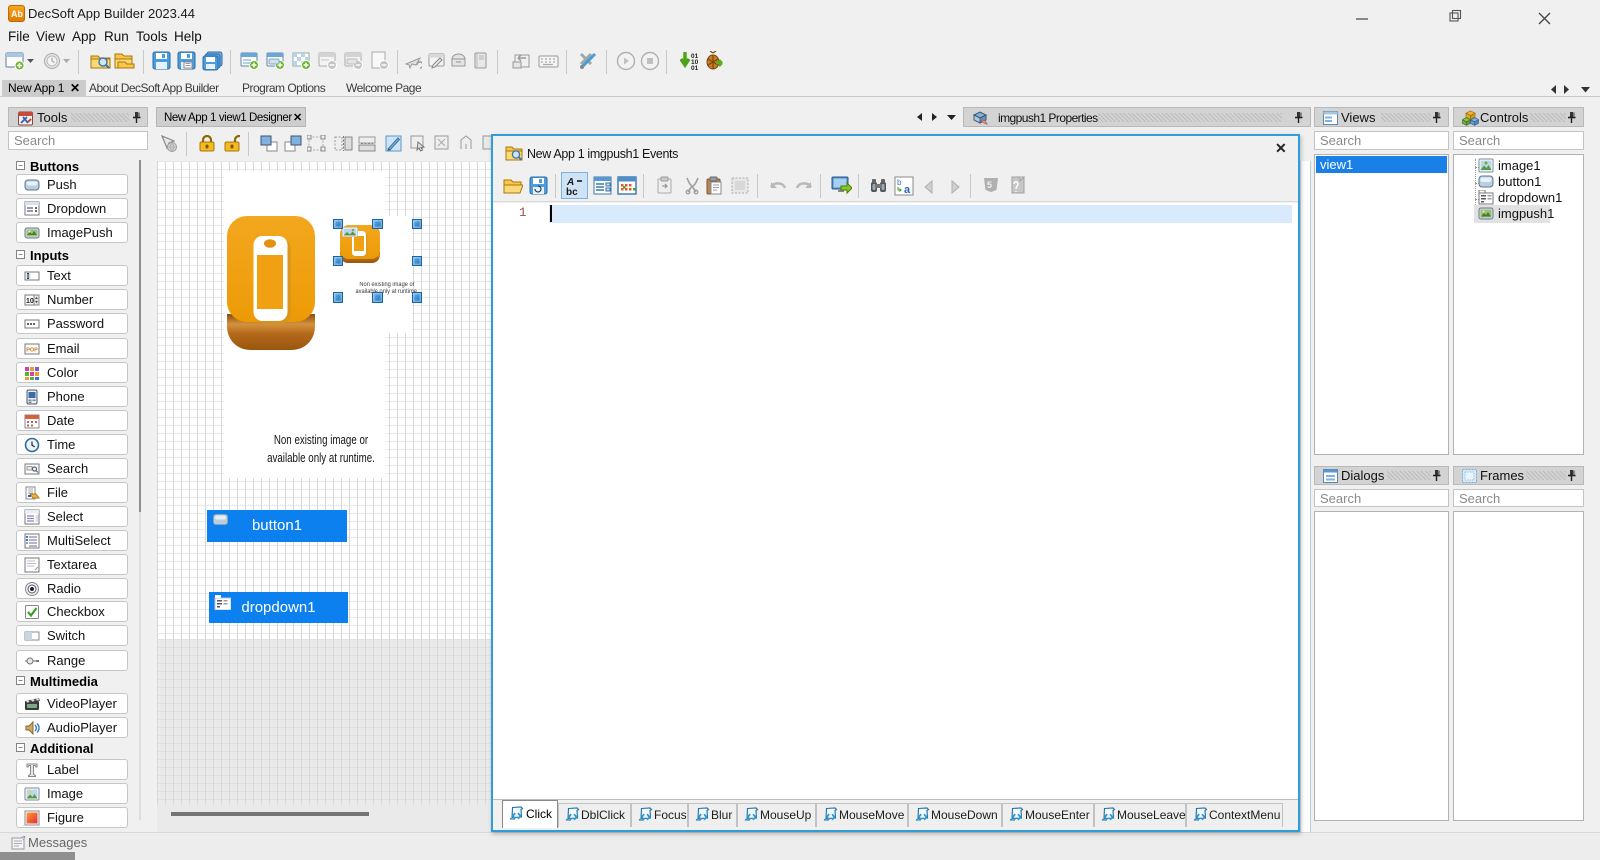 This screenshot has width=1600, height=860. Describe the element at coordinates (989, 185) in the screenshot. I see `svg-text: 5` at that location.